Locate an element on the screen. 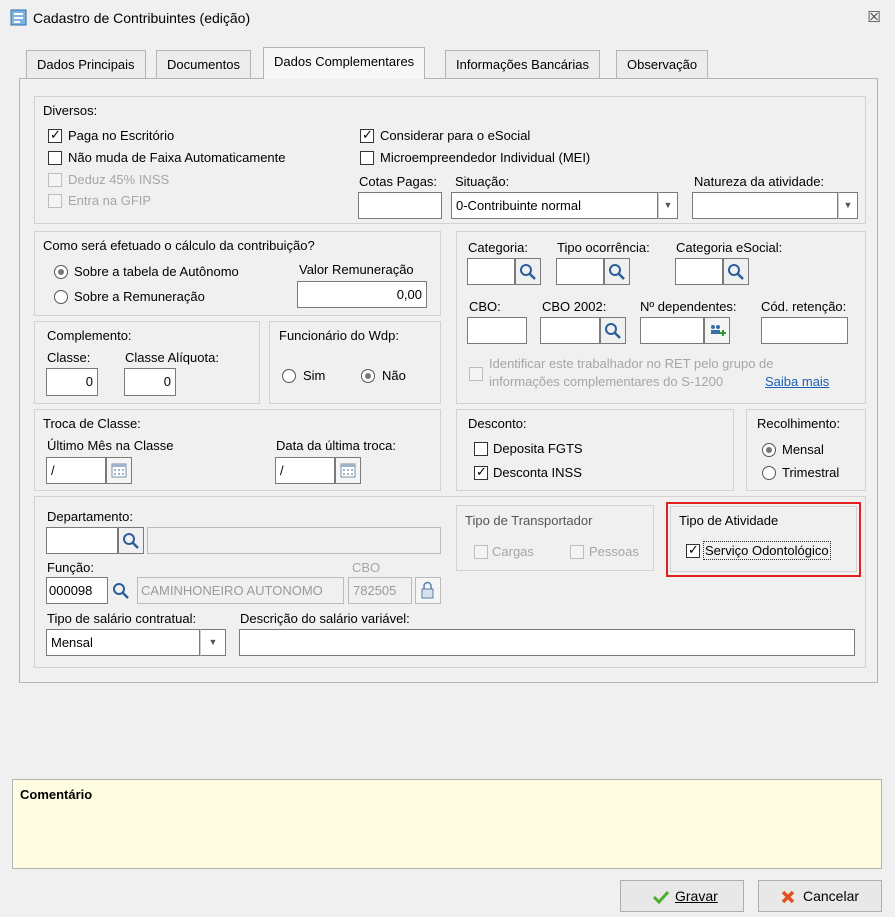 The image size is (895, 917). checkbox-label: Desconta INSS is located at coordinates (537, 472).